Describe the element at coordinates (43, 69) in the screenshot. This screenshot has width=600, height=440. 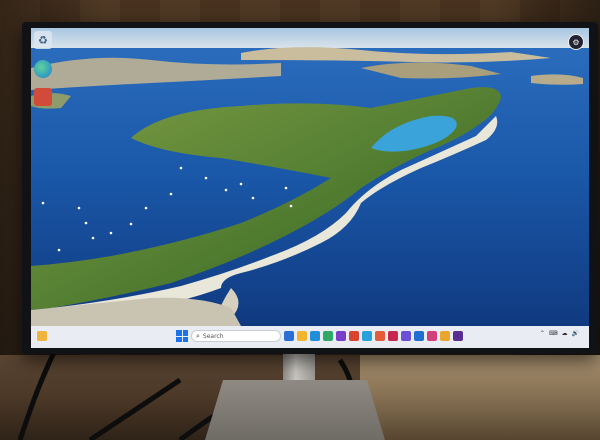
I see `edge-browser-icon` at that location.